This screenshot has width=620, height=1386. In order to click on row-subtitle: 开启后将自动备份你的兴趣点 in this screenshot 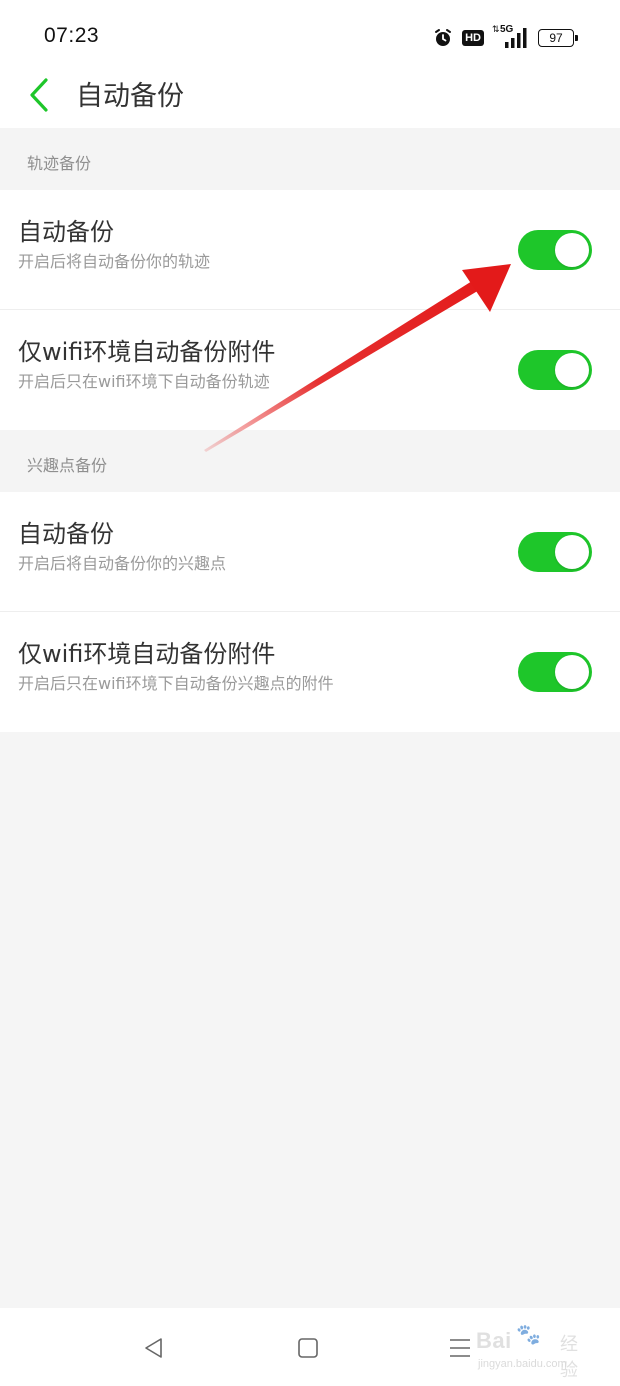, I will do `click(122, 563)`.